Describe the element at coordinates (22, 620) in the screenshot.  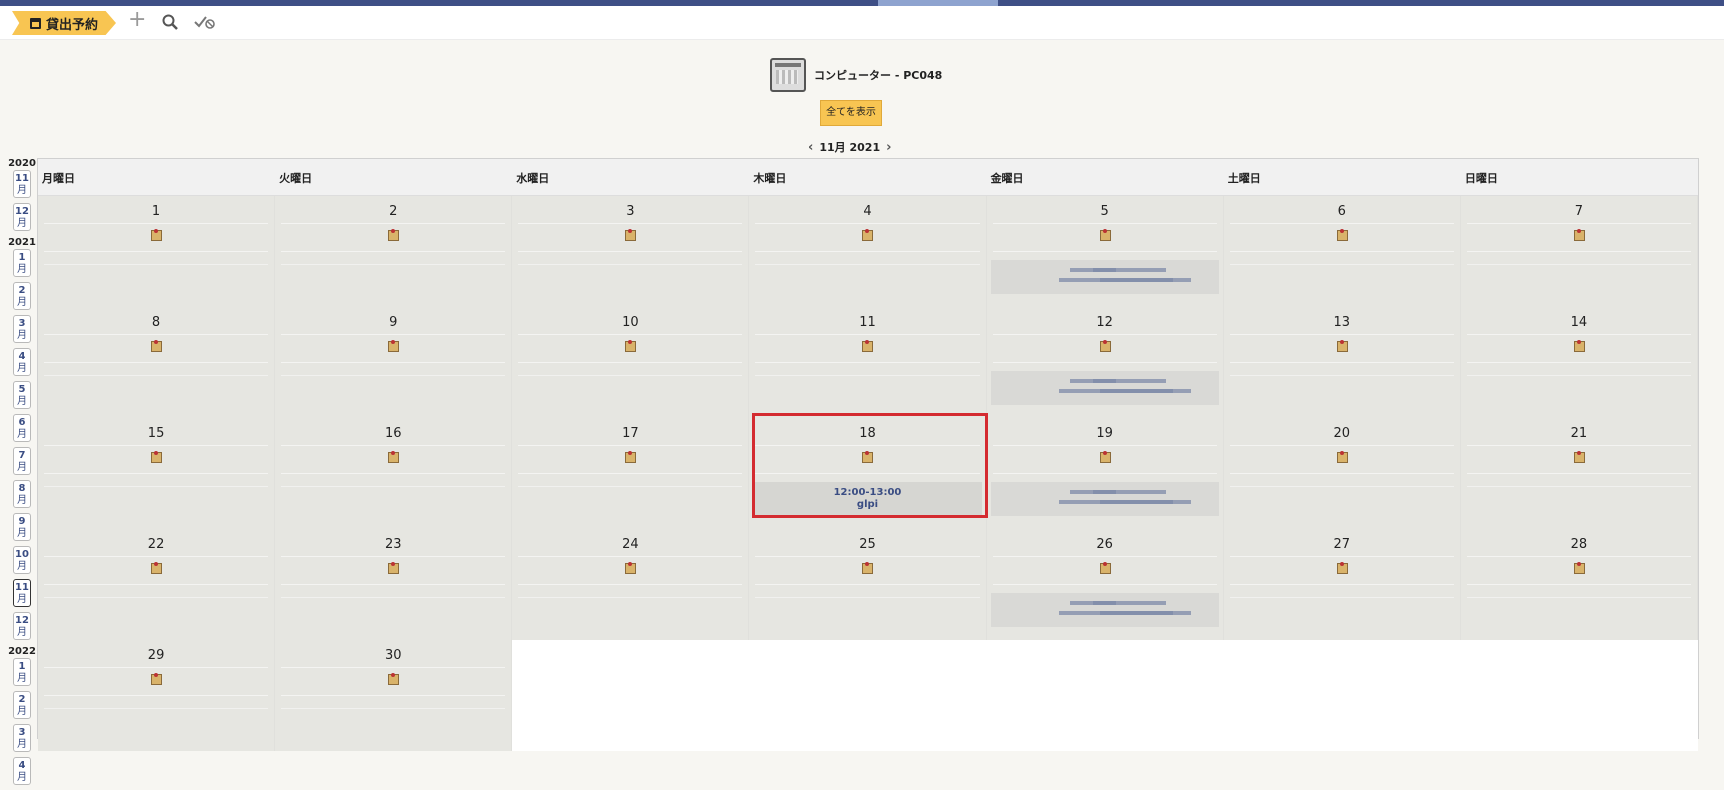
I see `month-number: 12` at that location.